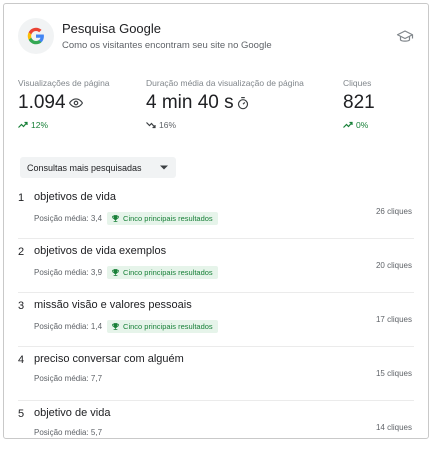  What do you see at coordinates (75, 197) in the screenshot?
I see `query-text: objetivos de vida` at bounding box center [75, 197].